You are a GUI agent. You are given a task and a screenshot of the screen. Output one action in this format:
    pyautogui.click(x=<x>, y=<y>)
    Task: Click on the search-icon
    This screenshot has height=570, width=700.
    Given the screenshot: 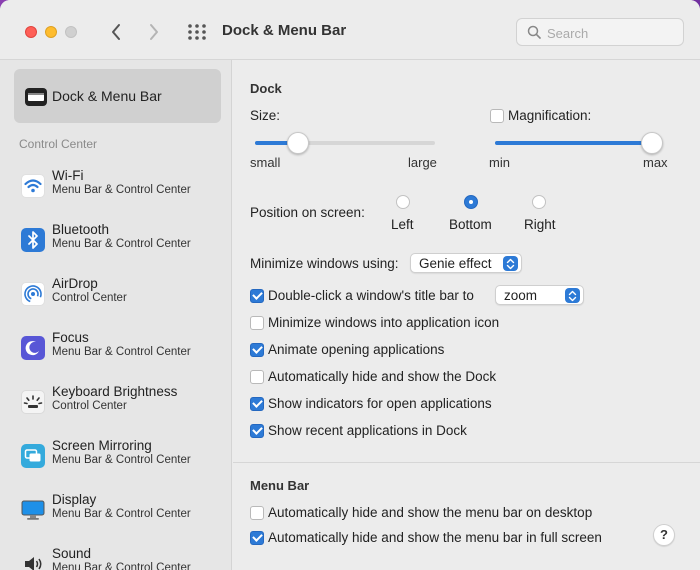 What is the action you would take?
    pyautogui.click(x=534, y=32)
    